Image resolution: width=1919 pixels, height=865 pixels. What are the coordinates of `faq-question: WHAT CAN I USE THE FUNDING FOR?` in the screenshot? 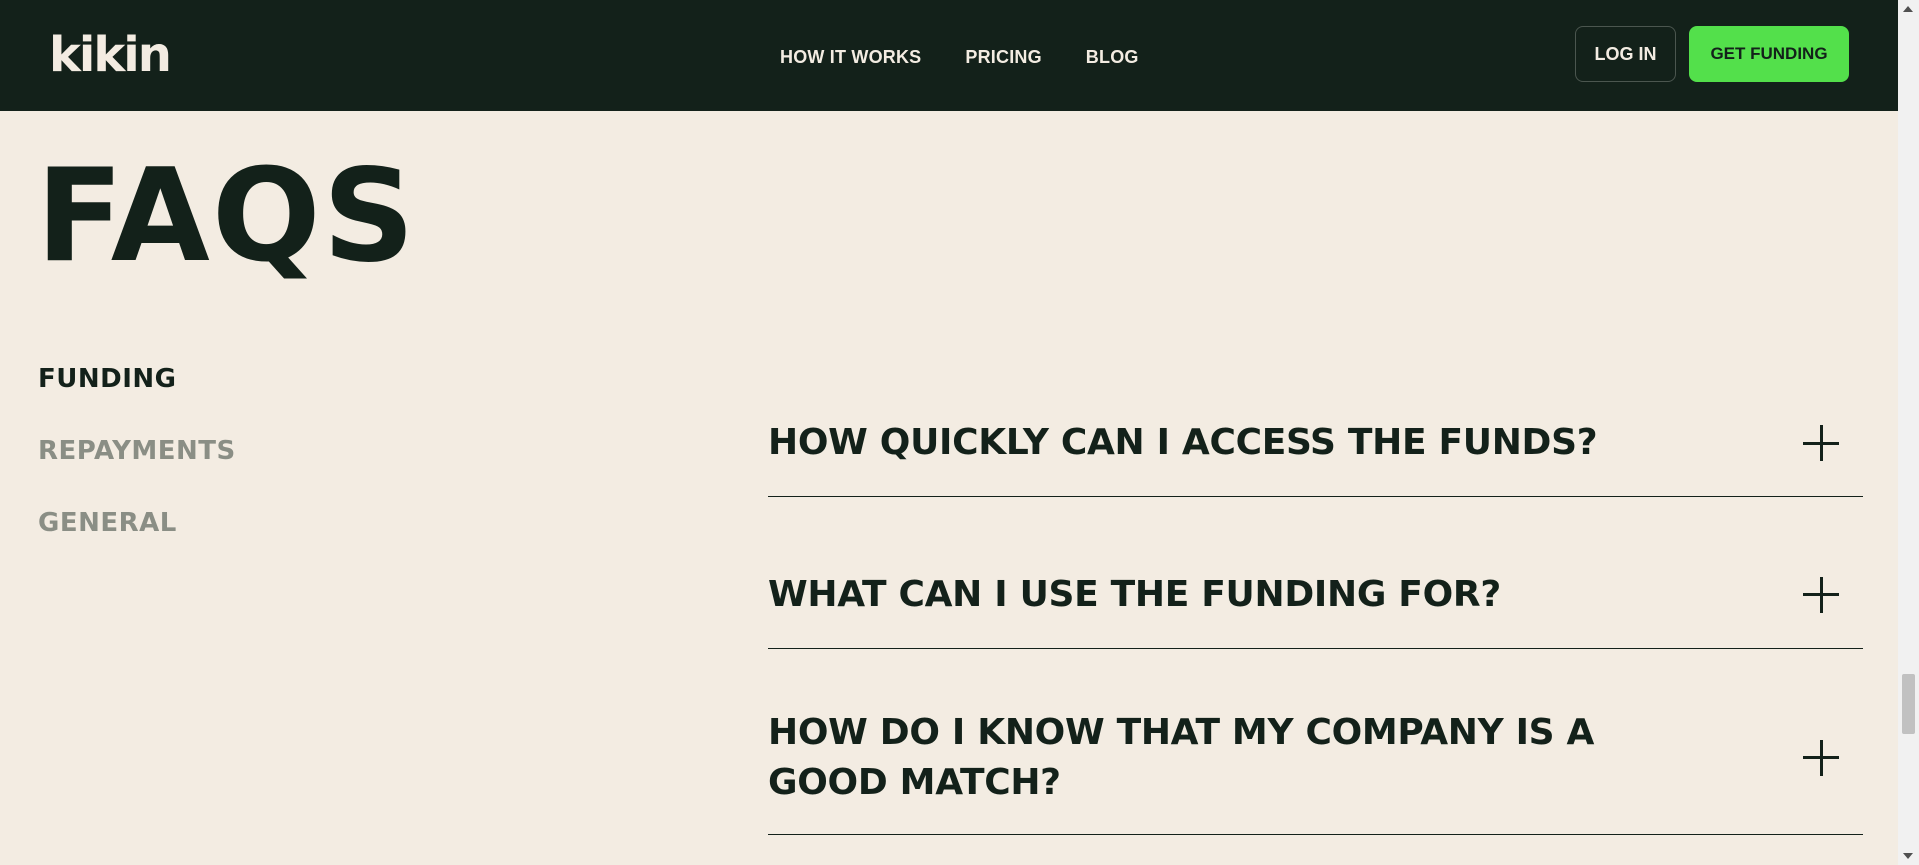 It's located at (1134, 594).